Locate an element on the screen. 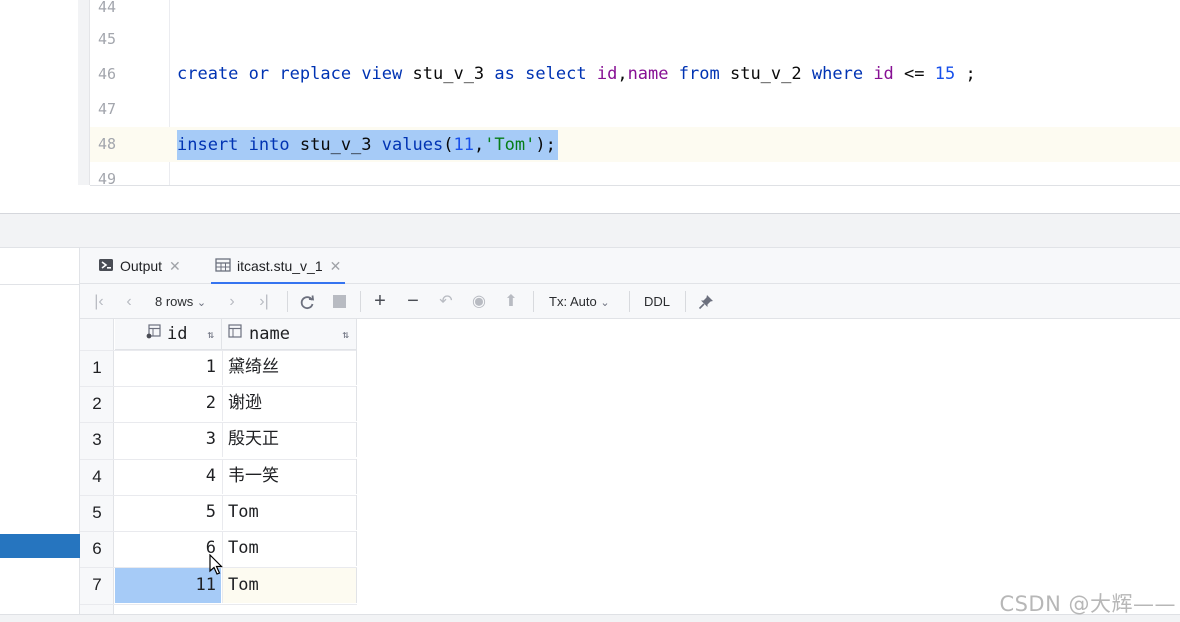 The height and width of the screenshot is (622, 1180). column-header-name: name ⇅ is located at coordinates (289, 334).